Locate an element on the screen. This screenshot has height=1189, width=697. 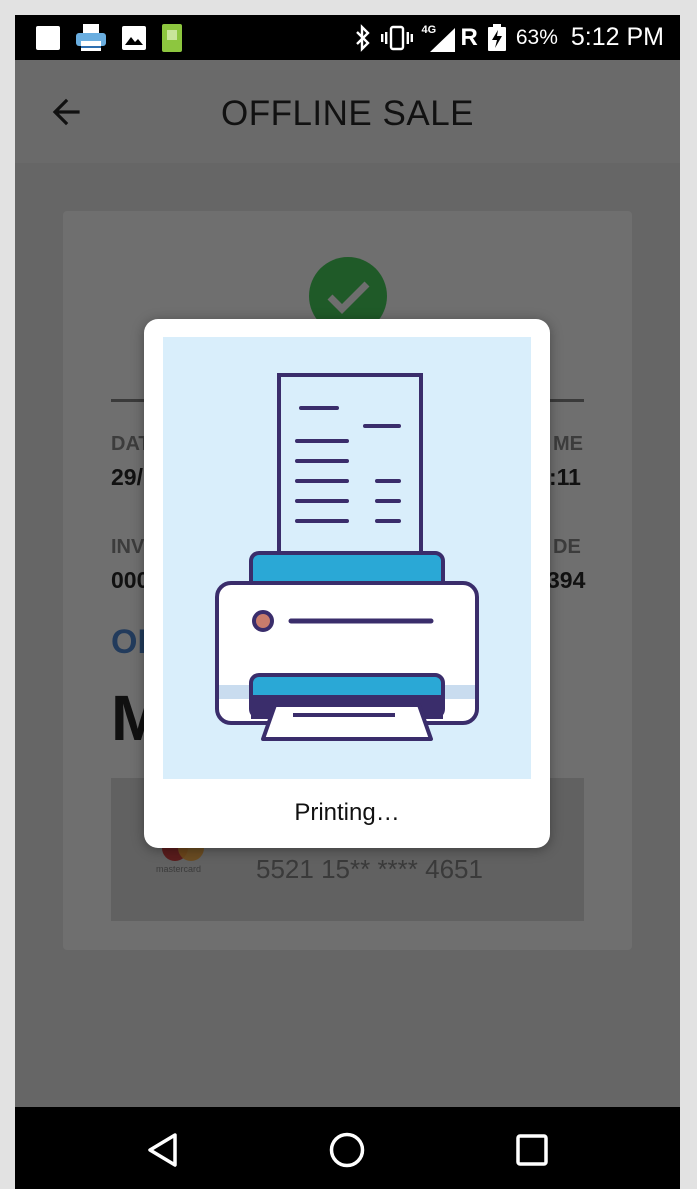
card-brand-label: mastercard is located at coordinates (179, 869).